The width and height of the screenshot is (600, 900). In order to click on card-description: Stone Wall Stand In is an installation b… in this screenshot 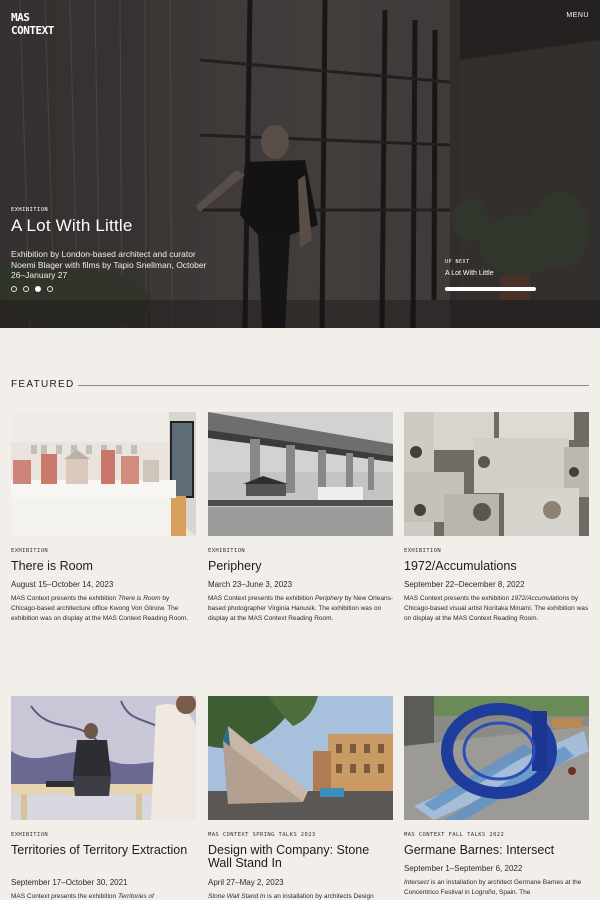, I will do `click(291, 896)`.